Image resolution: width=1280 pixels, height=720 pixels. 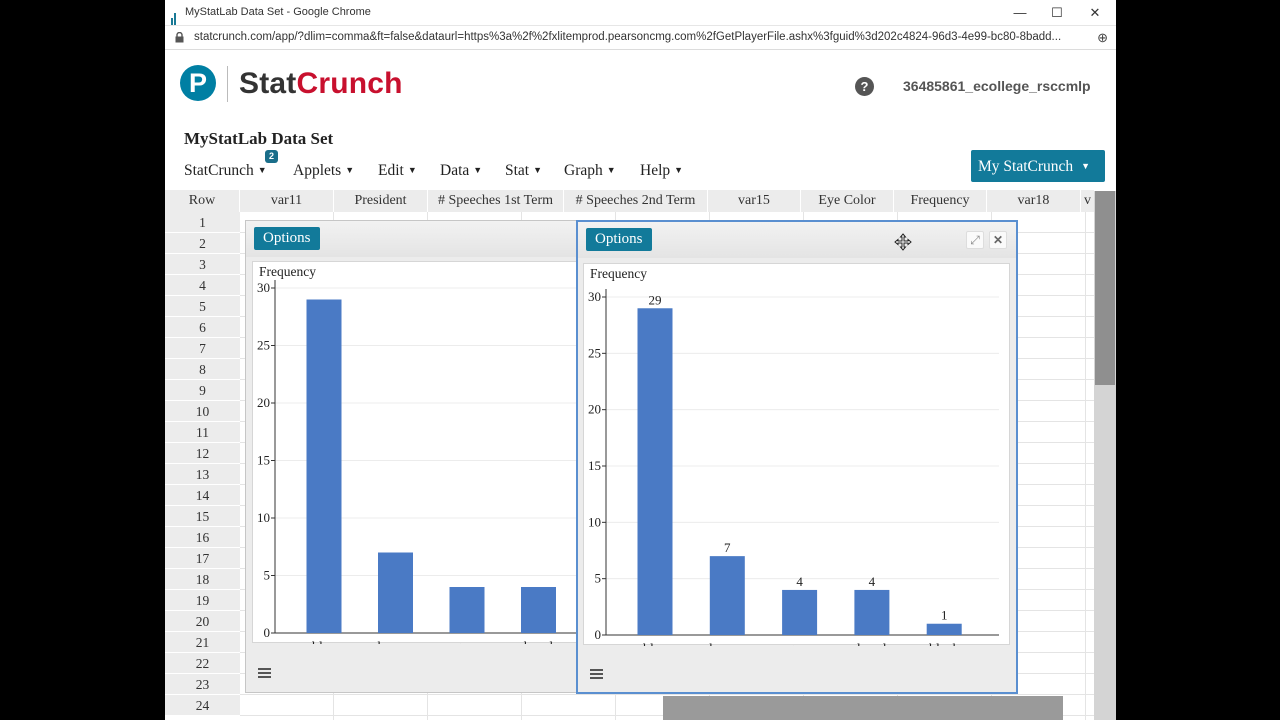 I want to click on menu-data-label: Data, so click(x=455, y=170).